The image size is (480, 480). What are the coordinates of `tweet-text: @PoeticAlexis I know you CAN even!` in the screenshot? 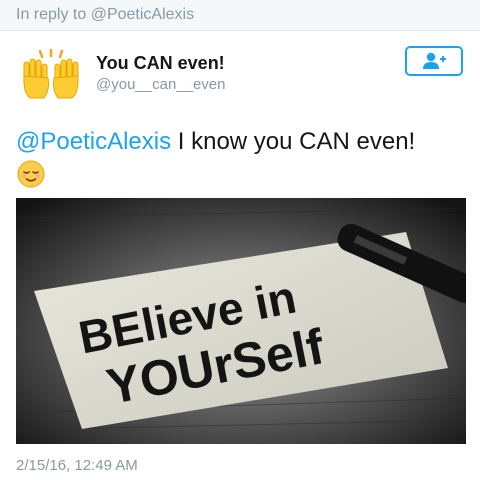 It's located at (241, 142).